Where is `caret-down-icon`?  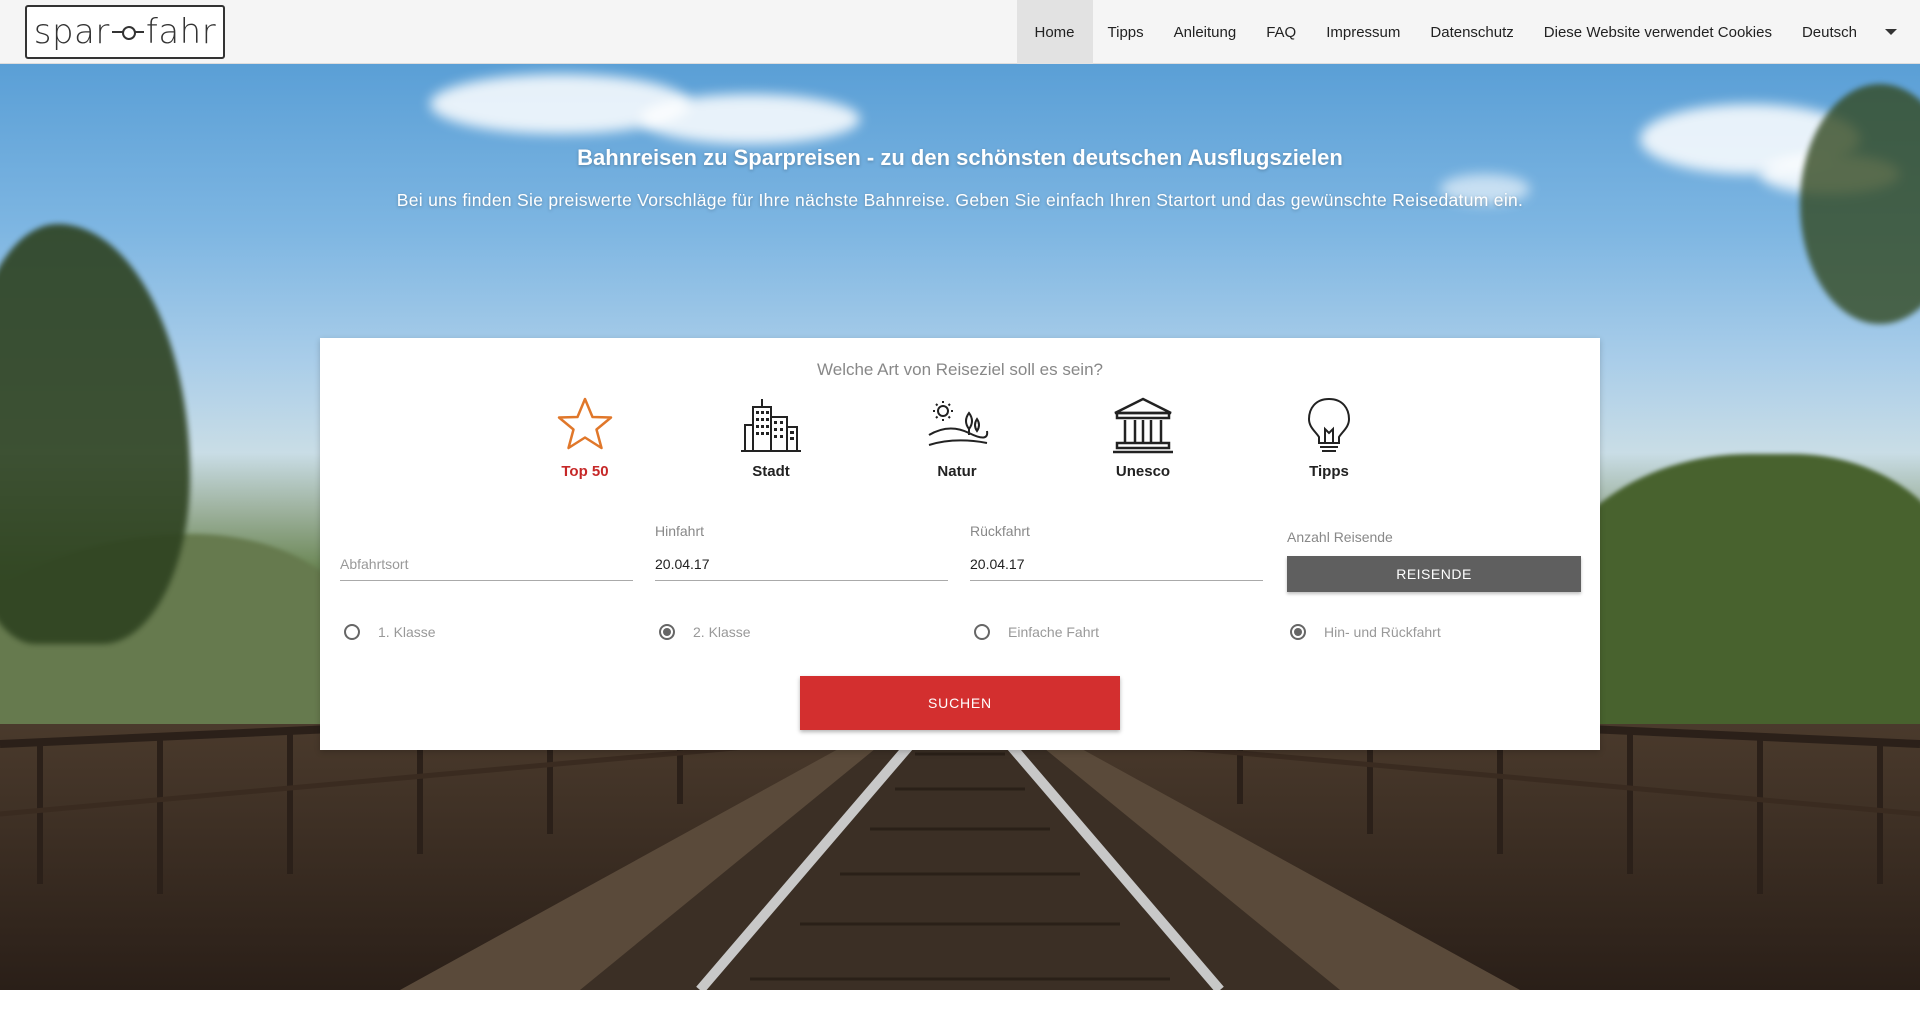 caret-down-icon is located at coordinates (1891, 32).